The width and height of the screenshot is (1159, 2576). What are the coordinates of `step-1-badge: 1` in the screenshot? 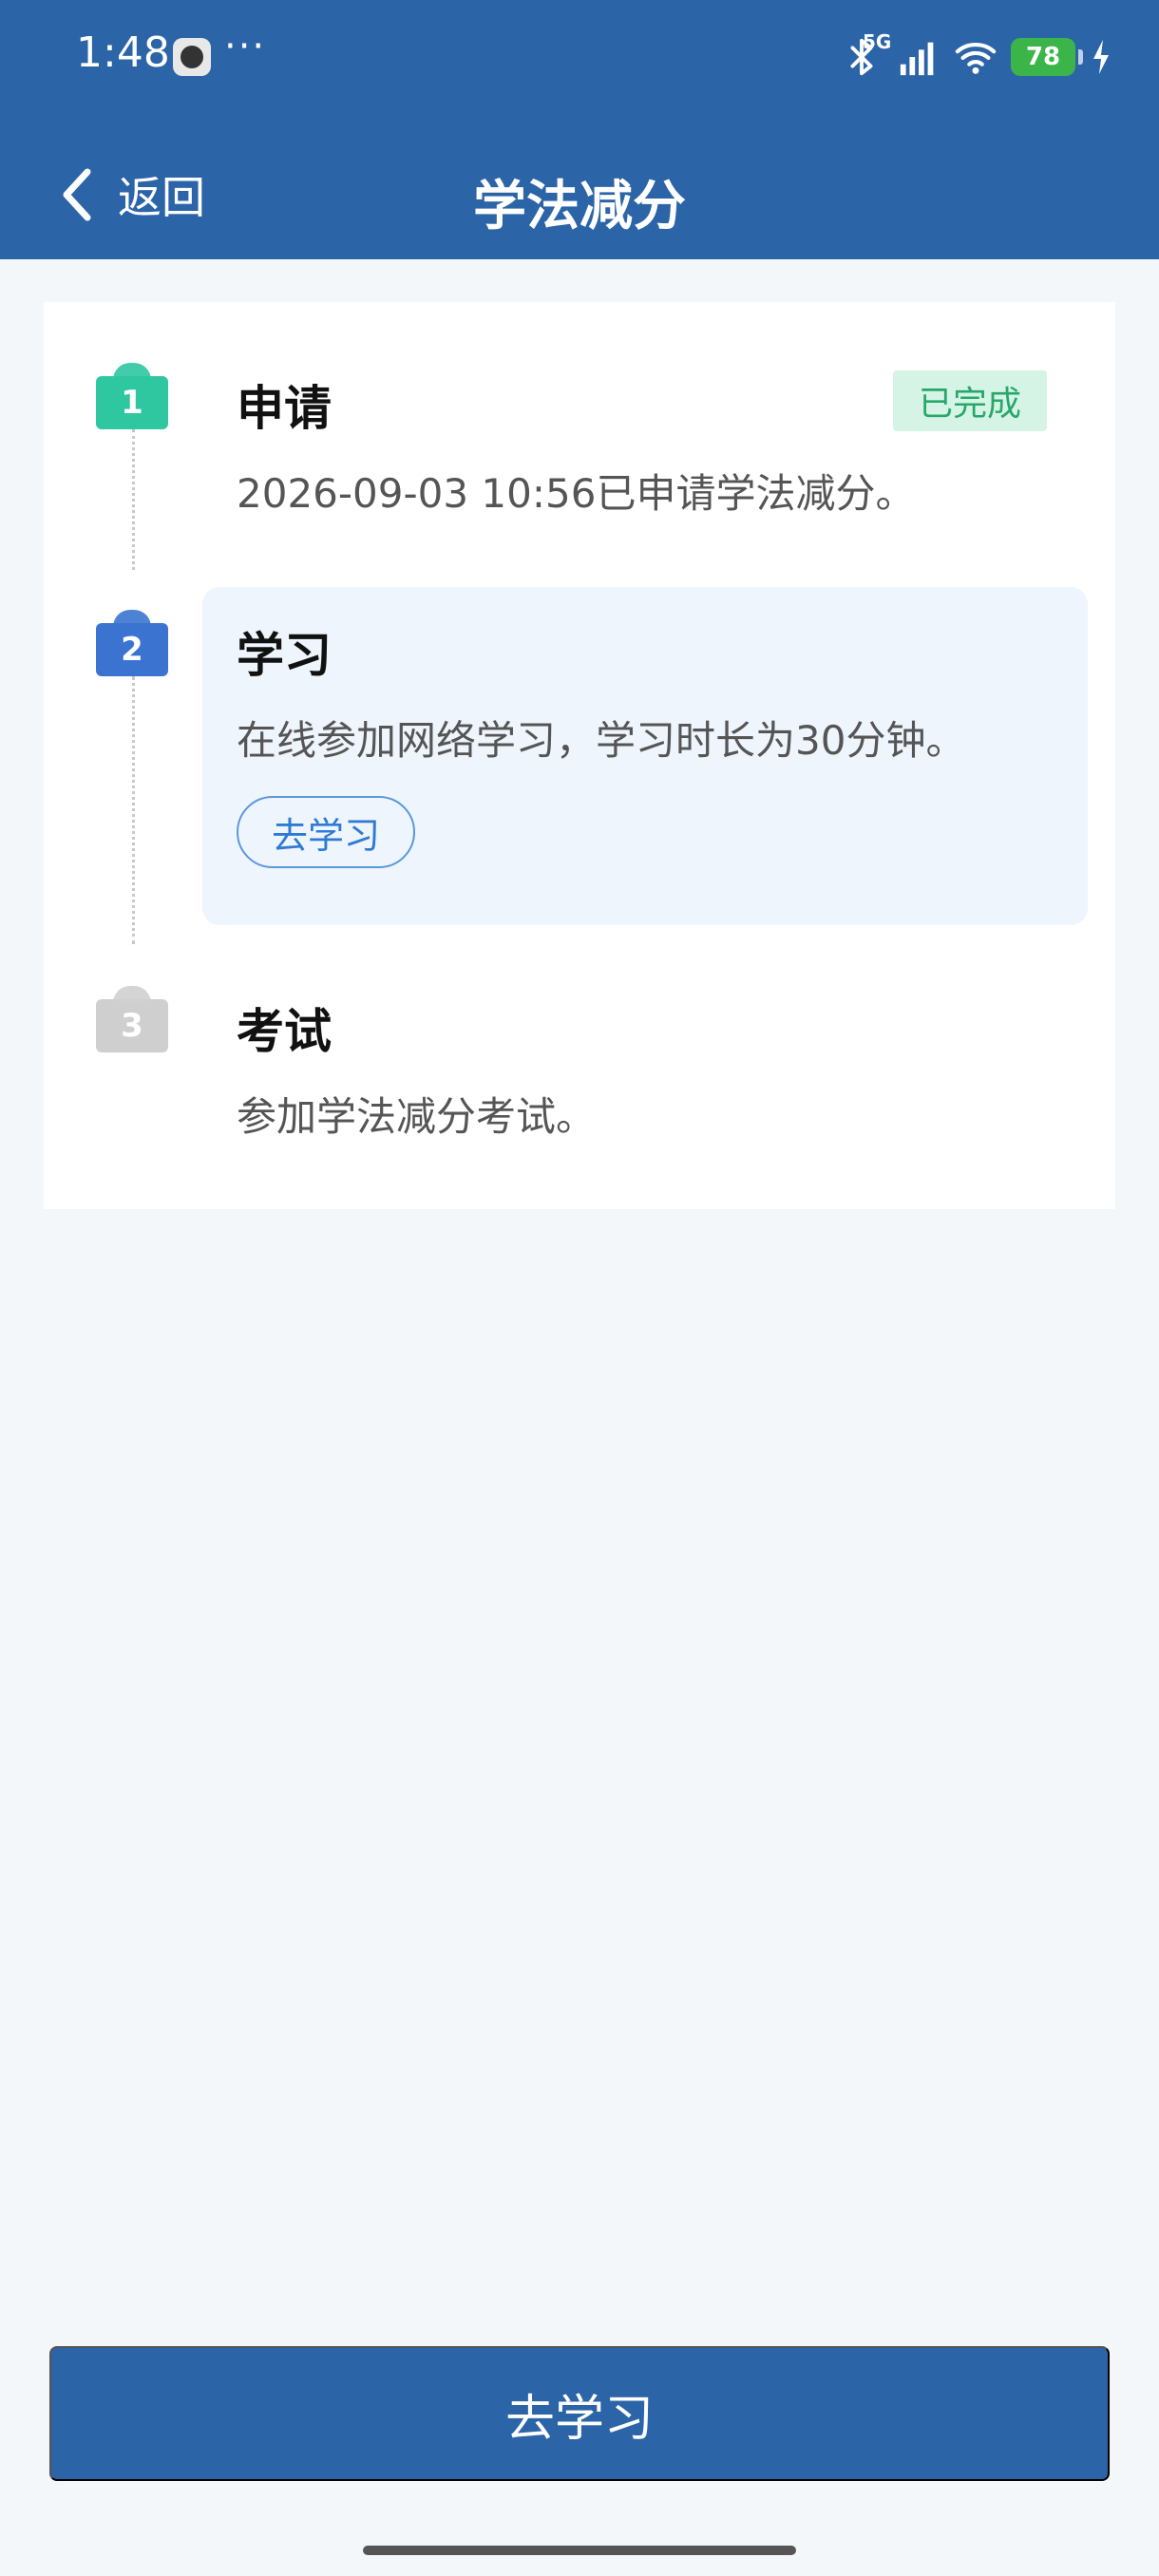 It's located at (132, 396).